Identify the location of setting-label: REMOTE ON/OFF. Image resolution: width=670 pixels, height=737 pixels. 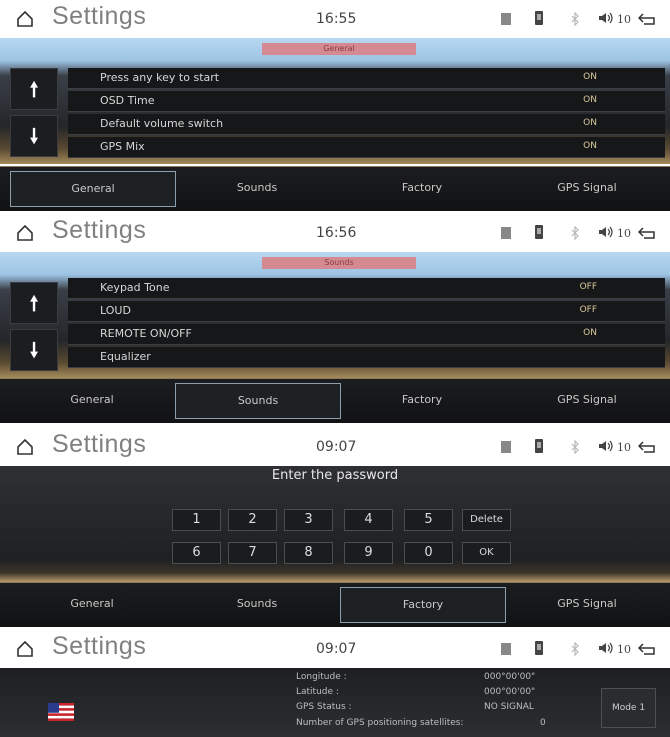
(146, 333).